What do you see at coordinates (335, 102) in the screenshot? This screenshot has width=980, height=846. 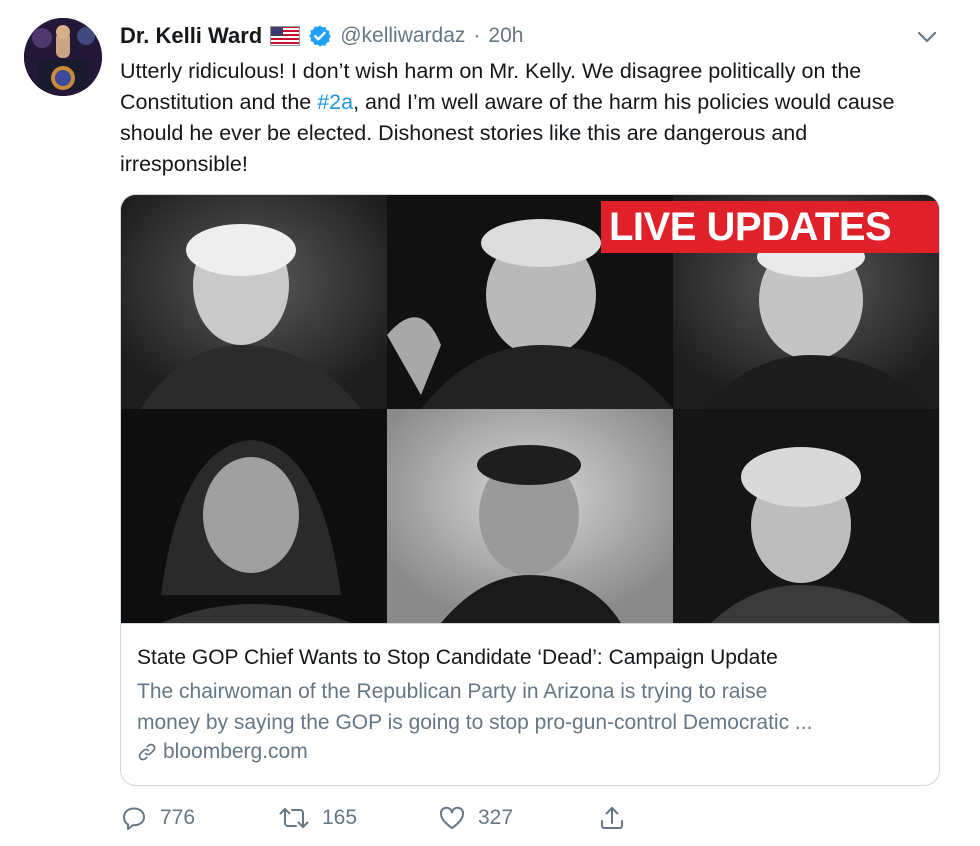 I see `hashtag-link: #2a` at bounding box center [335, 102].